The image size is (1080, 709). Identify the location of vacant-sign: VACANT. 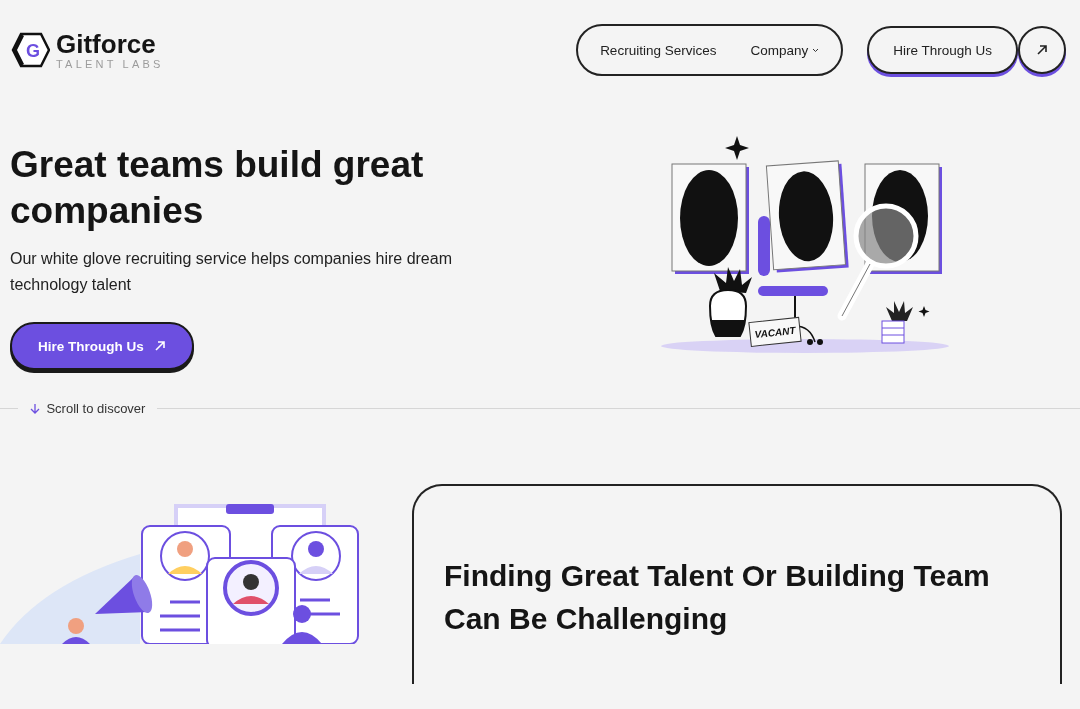
(775, 332).